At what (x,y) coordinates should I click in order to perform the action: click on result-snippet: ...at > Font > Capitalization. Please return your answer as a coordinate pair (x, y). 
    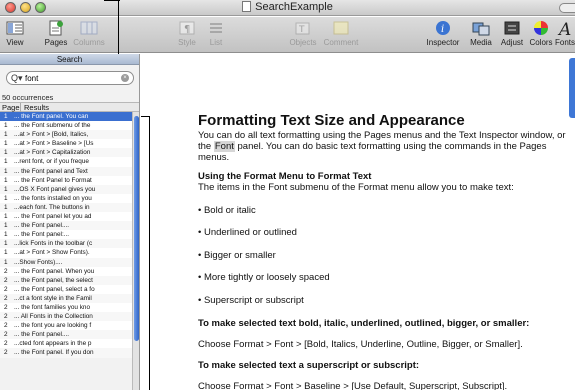
    Looking at the image, I should click on (52, 153).